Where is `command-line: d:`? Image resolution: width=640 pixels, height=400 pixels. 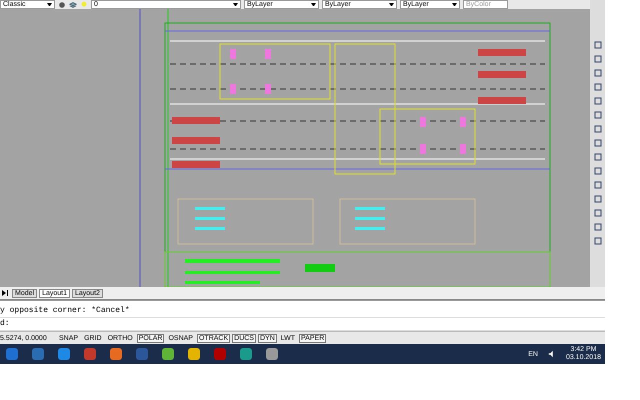 command-line: d: is located at coordinates (302, 324).